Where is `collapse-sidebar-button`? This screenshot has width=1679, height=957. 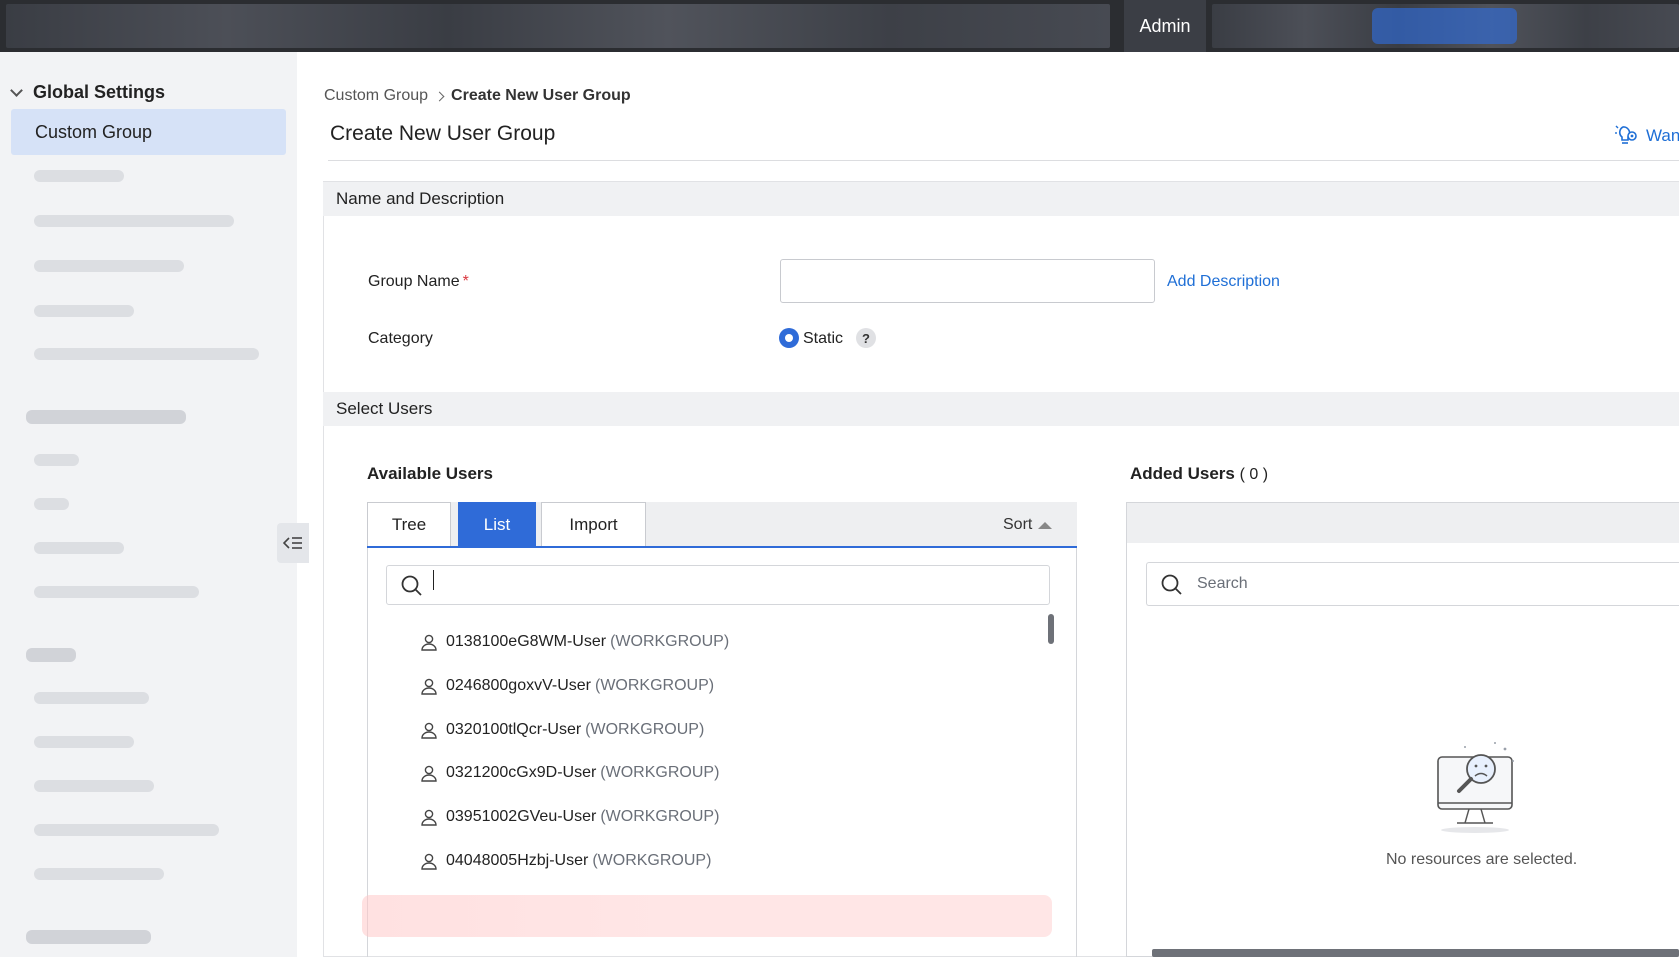 collapse-sidebar-button is located at coordinates (293, 543).